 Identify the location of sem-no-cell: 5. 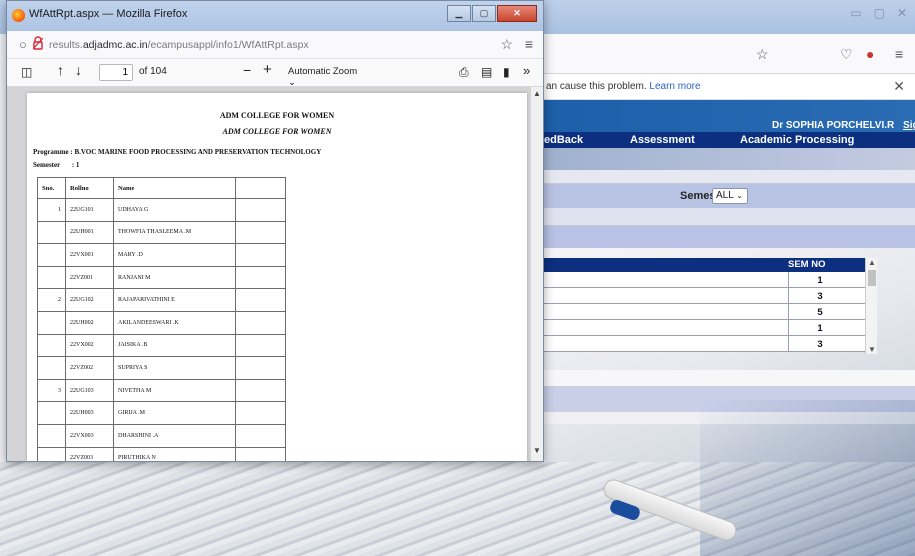
(820, 312).